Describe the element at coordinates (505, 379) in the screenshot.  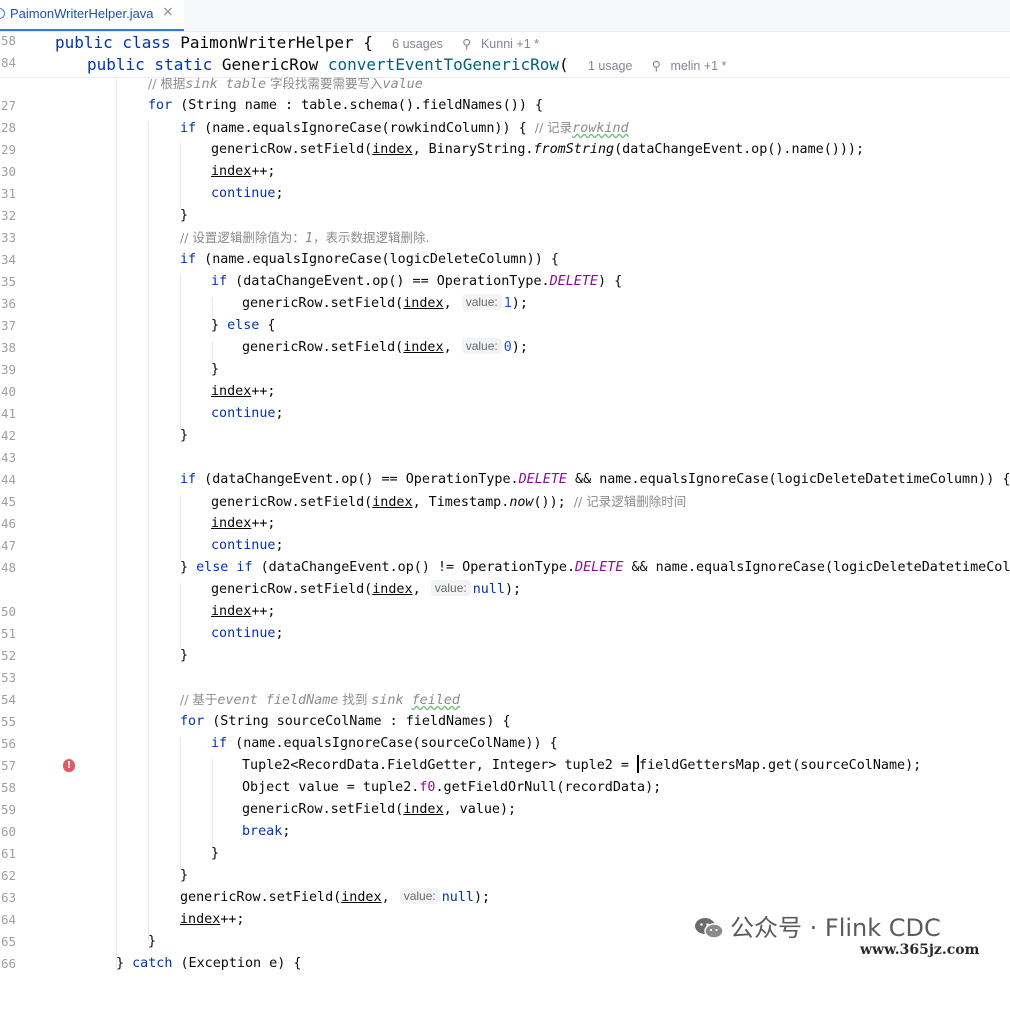
I see `code-line: 40 }` at that location.